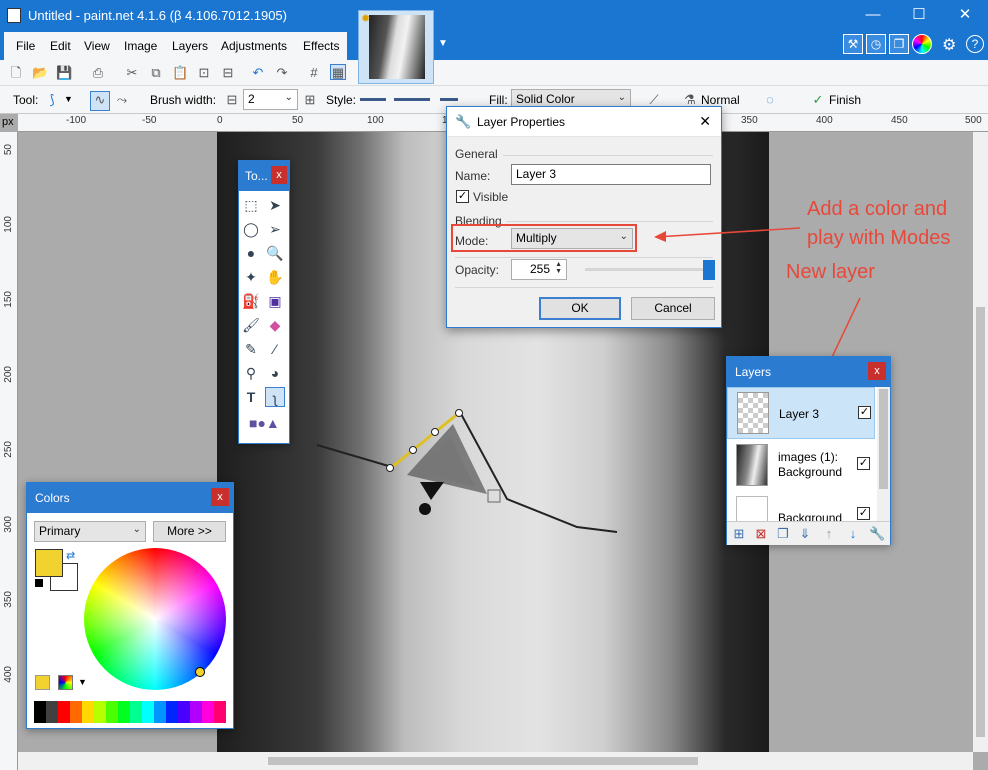 This screenshot has height=770, width=988. Describe the element at coordinates (232, 100) in the screenshot. I see `decrease-width-icon: ⊟` at that location.